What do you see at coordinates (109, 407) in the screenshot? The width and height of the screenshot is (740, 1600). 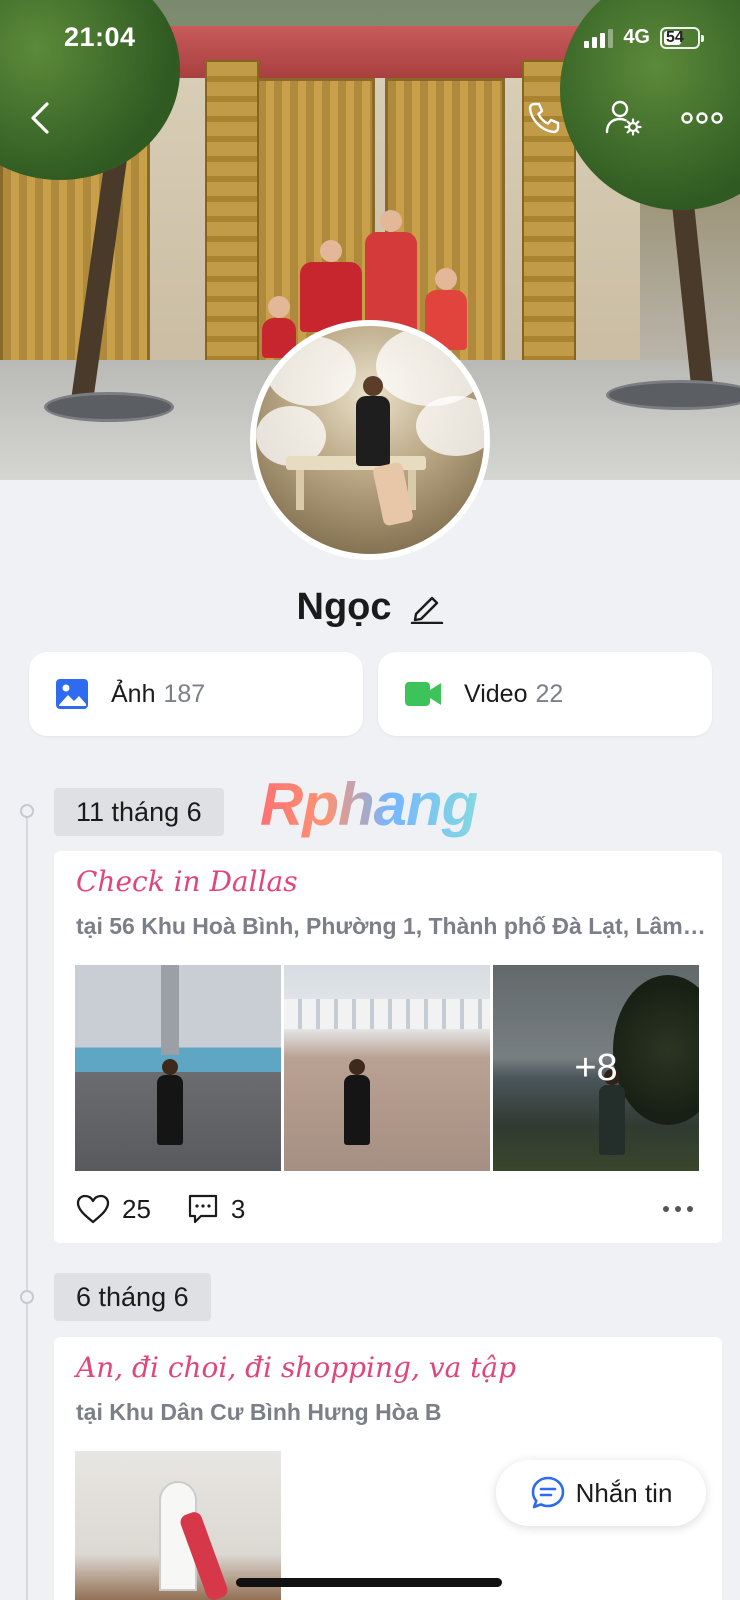 I see `cover-planter` at bounding box center [109, 407].